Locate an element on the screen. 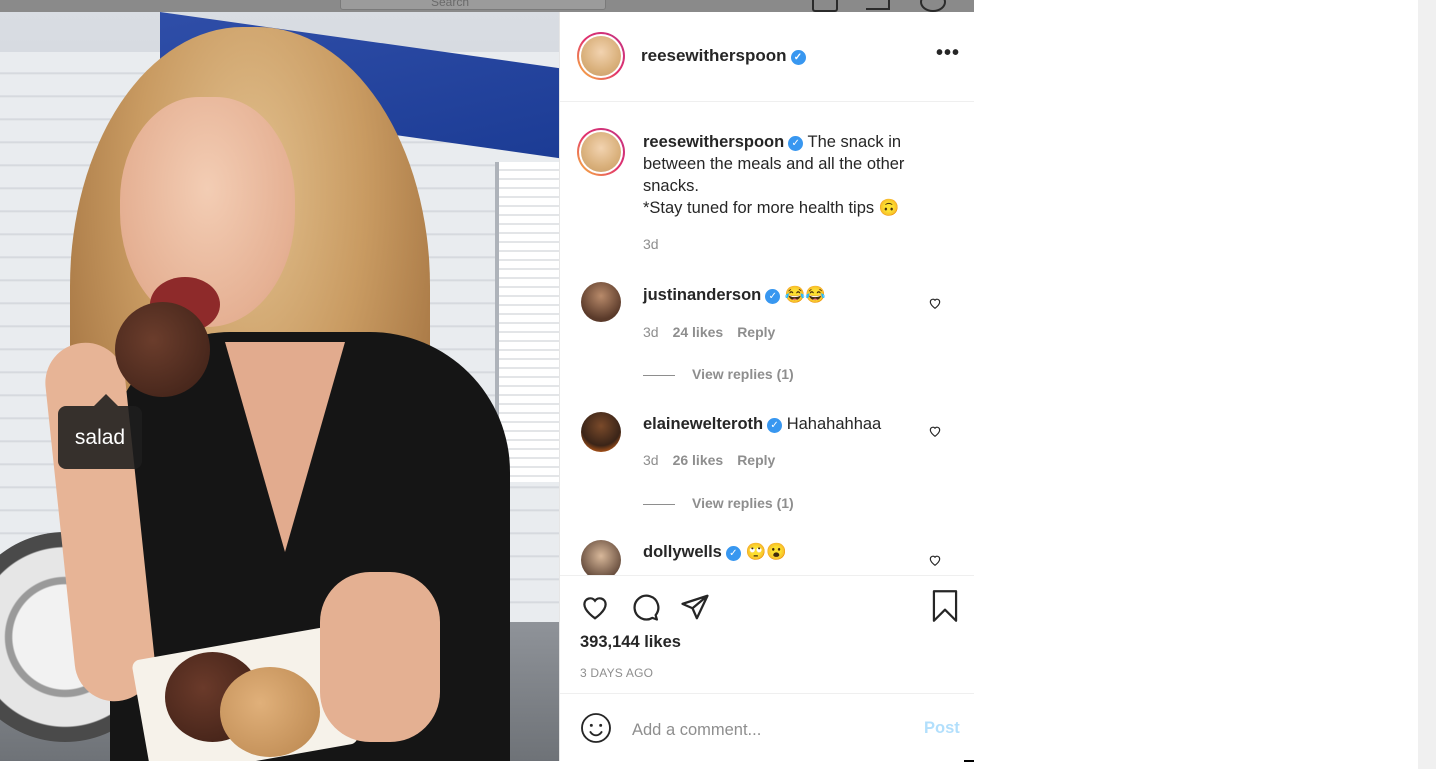 This screenshot has width=1436, height=769. emoji-icon is located at coordinates (596, 728).